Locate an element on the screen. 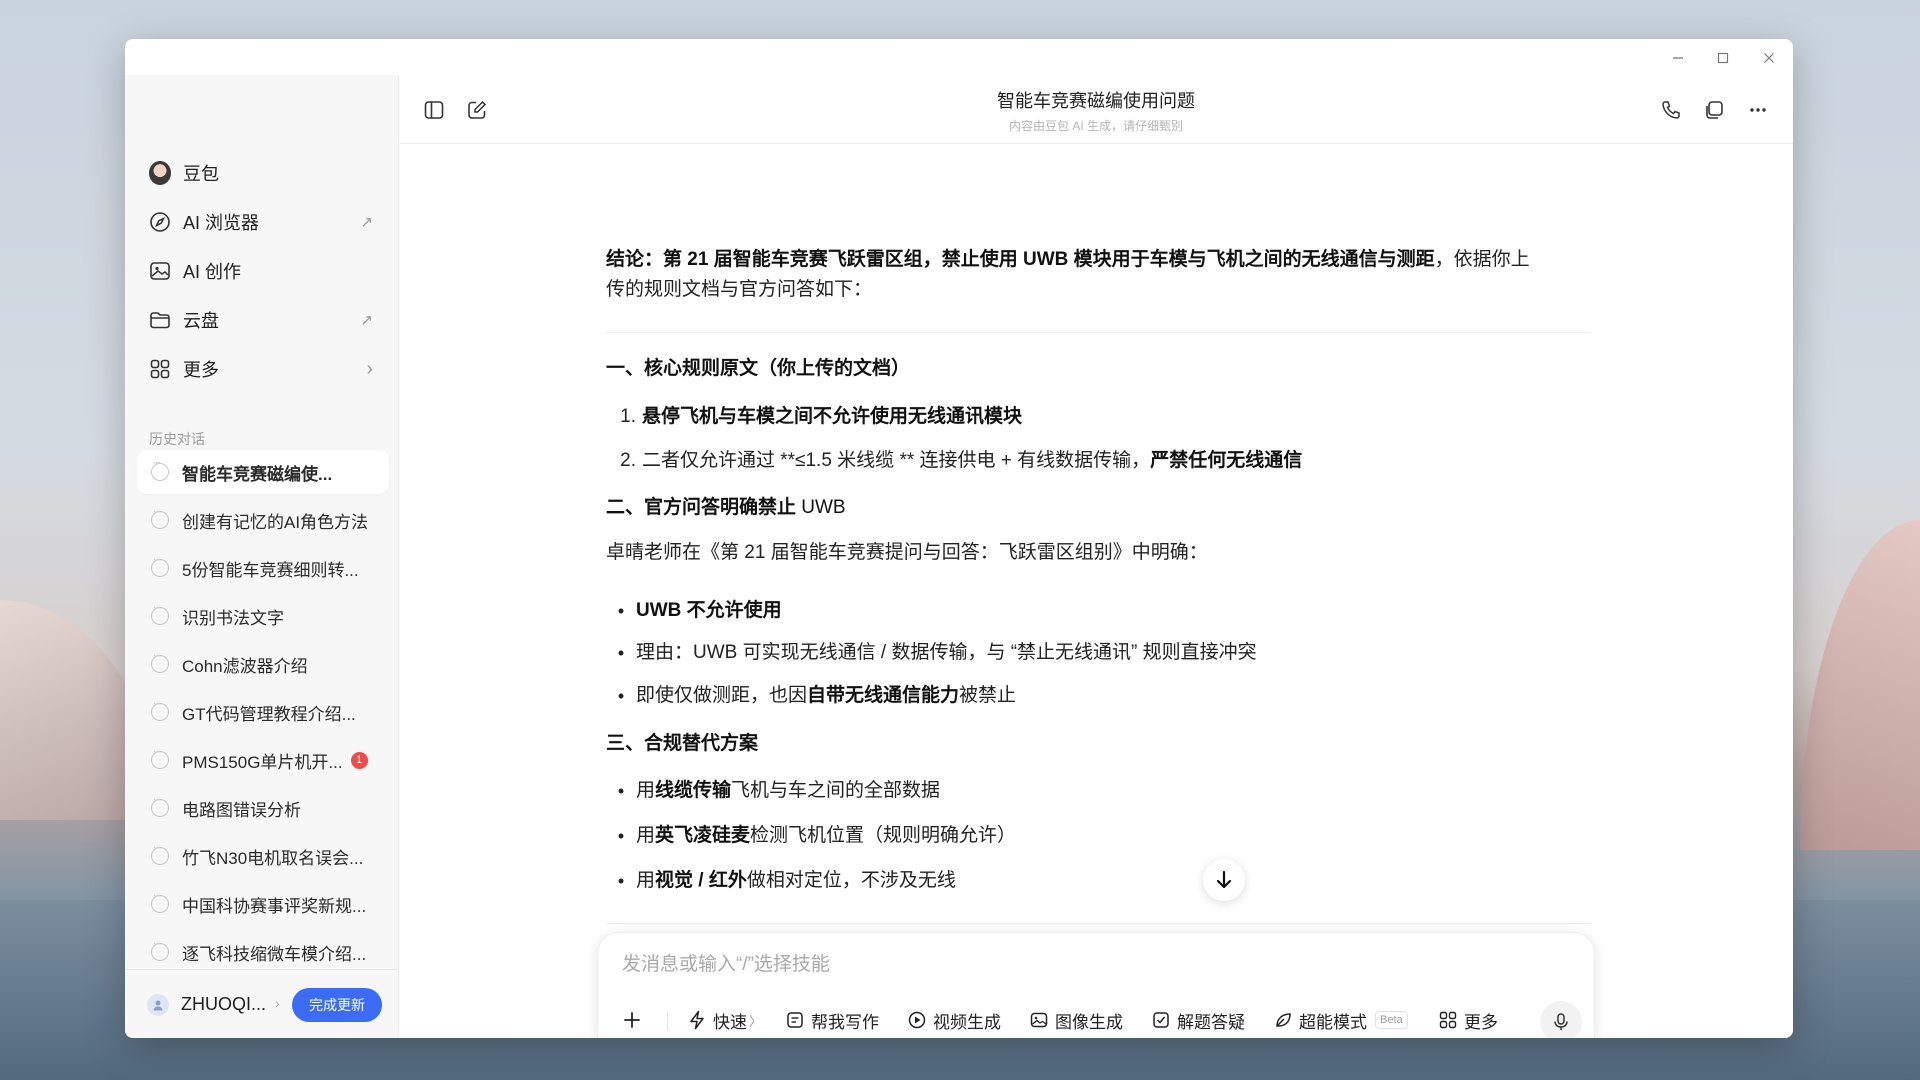 This screenshot has width=1920, height=1080. intro-line2: 传的规则文档与官方问答如下： is located at coordinates (739, 289).